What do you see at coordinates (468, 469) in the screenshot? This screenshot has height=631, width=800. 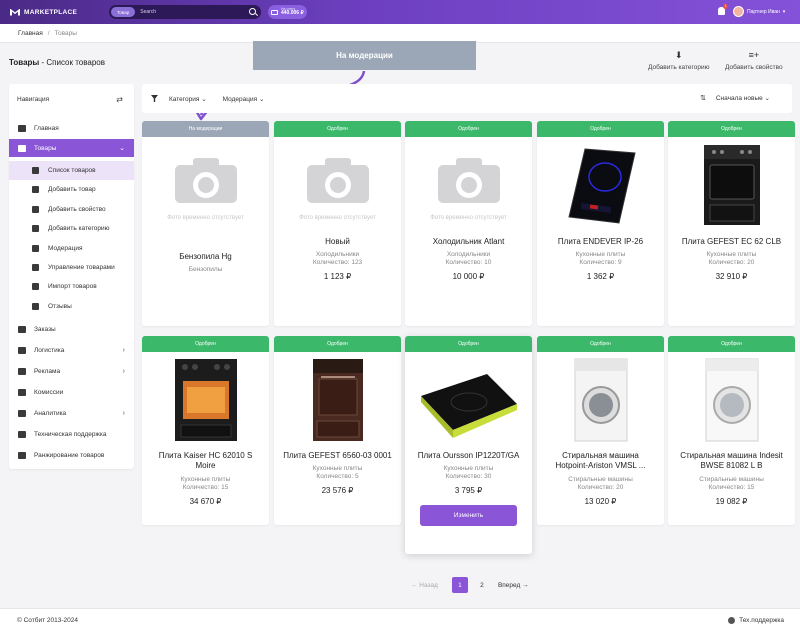 I see `product-category: Кухонные плиты` at bounding box center [468, 469].